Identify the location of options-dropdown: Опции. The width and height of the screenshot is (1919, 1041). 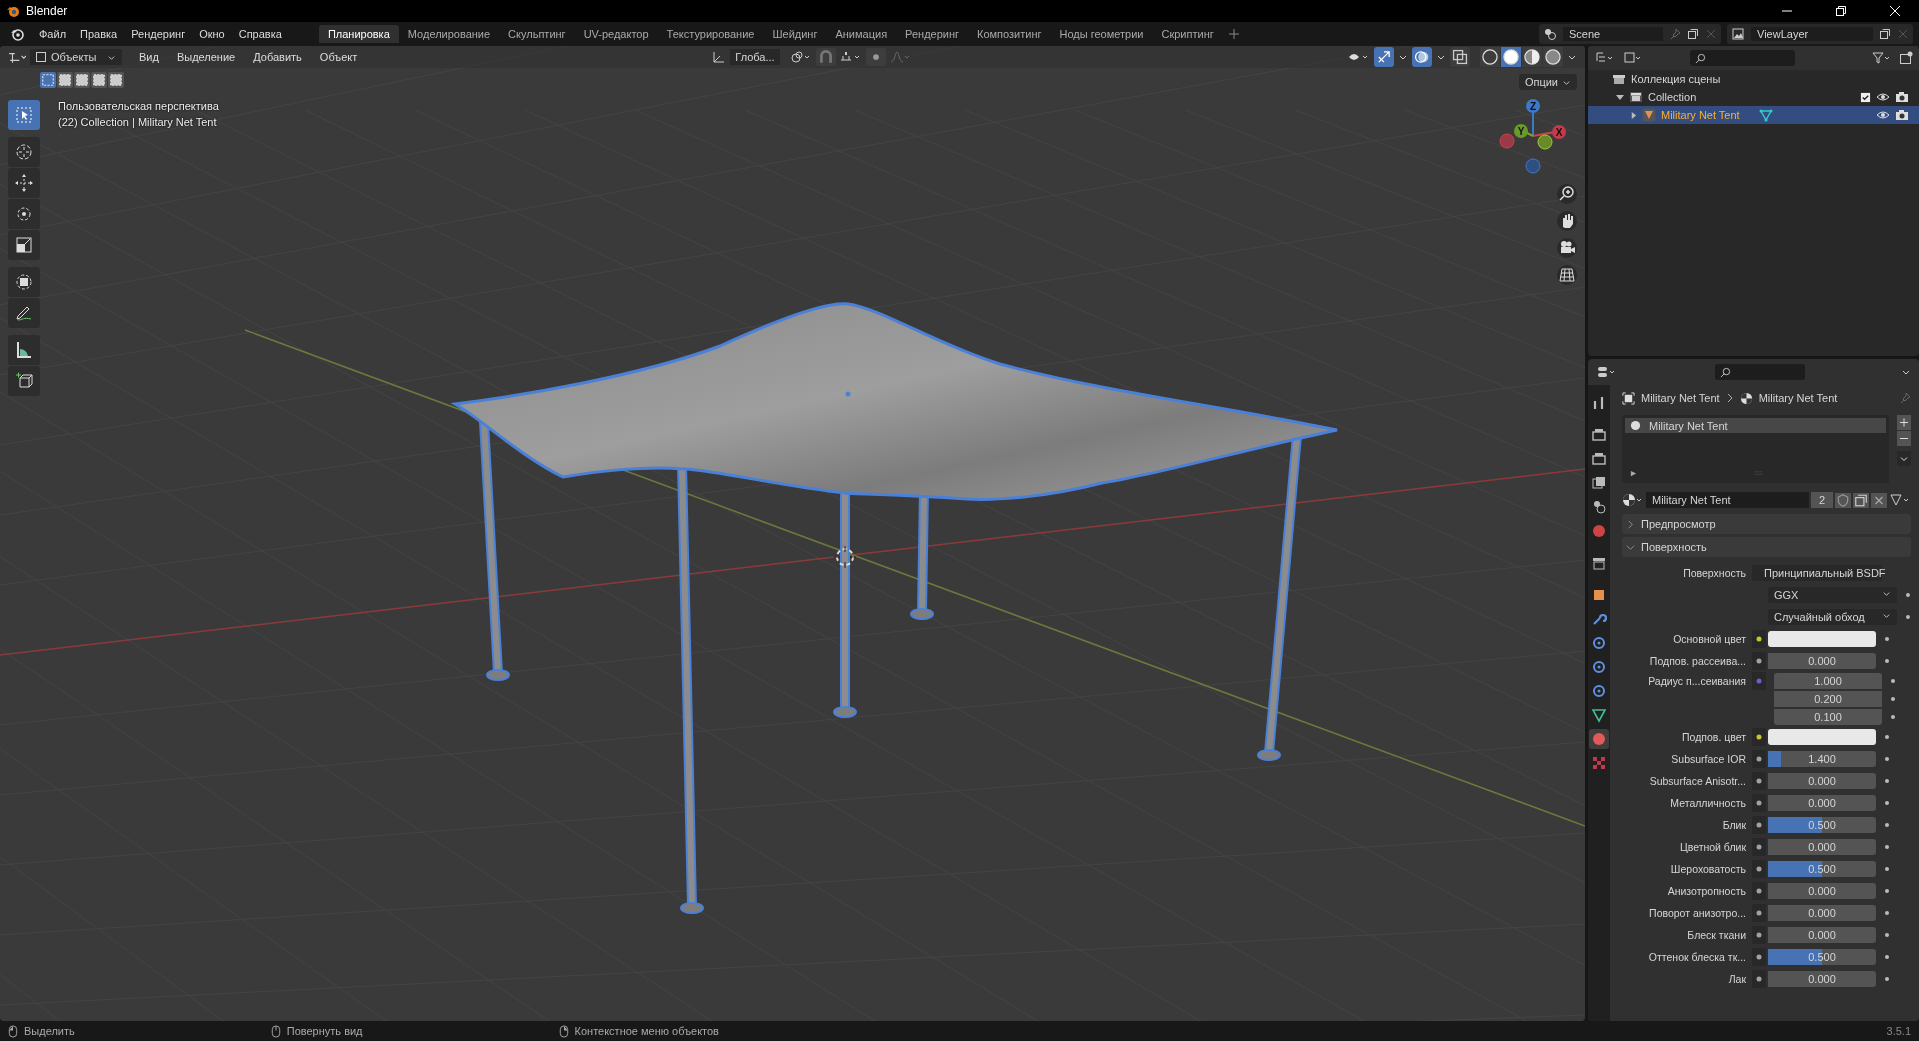
(1547, 82).